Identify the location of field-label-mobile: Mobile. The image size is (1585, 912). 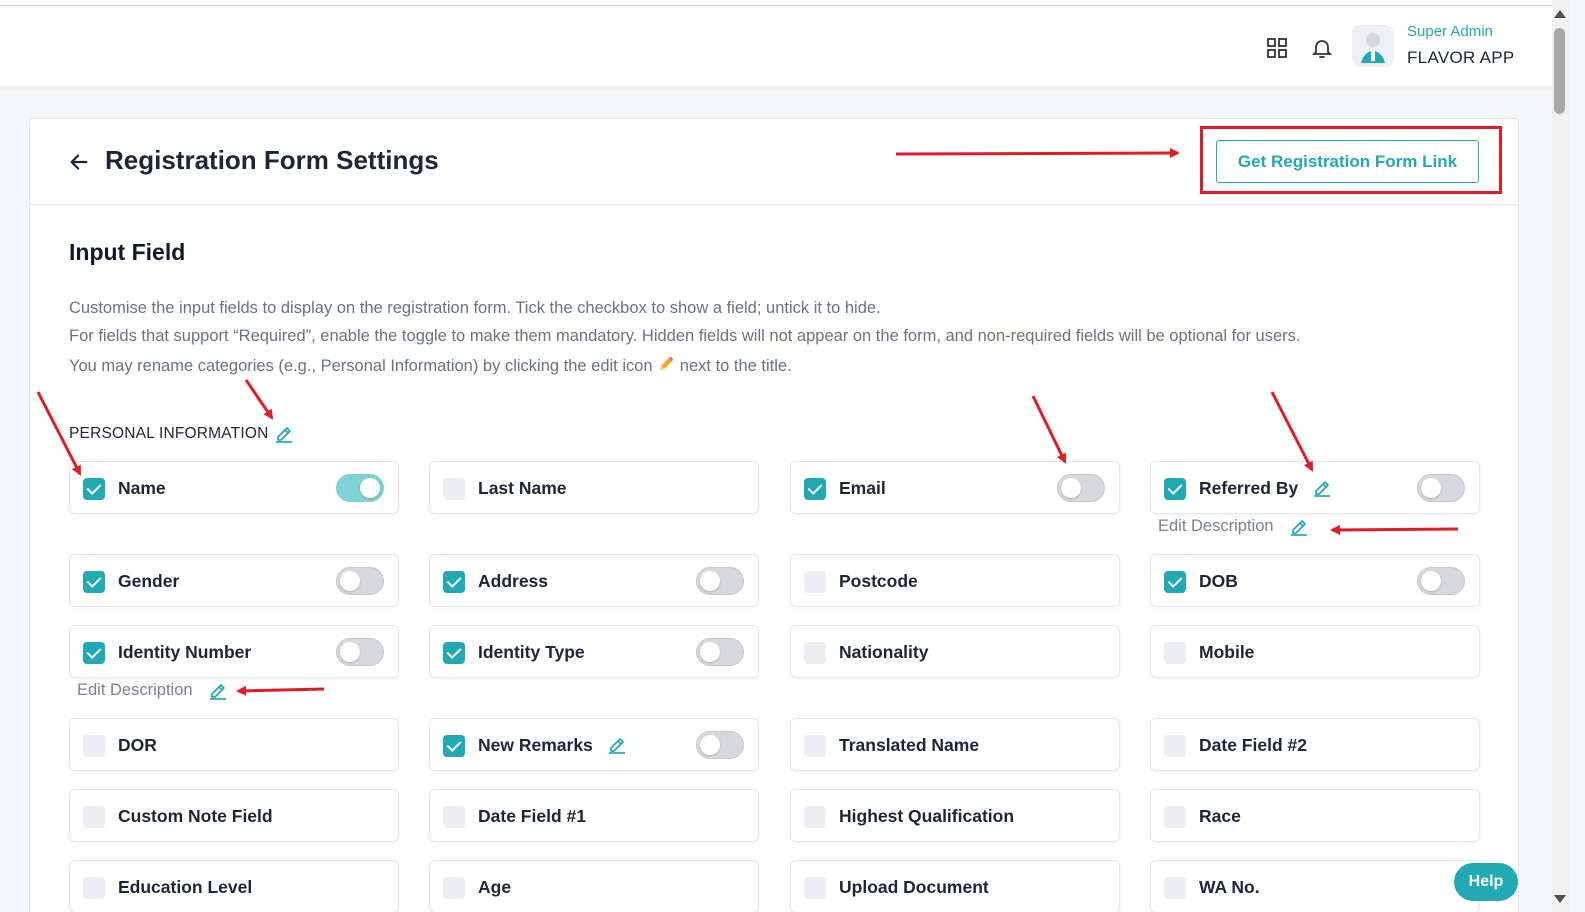
(1227, 652).